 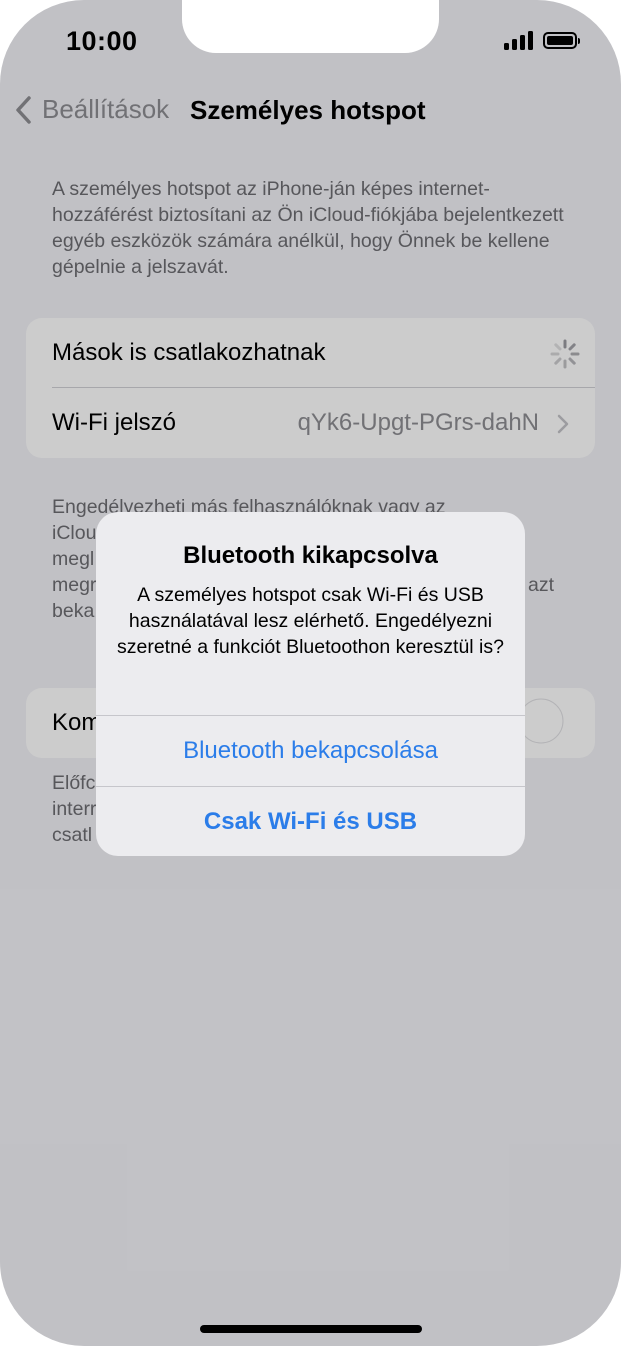 I want to click on alert-title: Bluetooth kikapcsolva, so click(x=310, y=555).